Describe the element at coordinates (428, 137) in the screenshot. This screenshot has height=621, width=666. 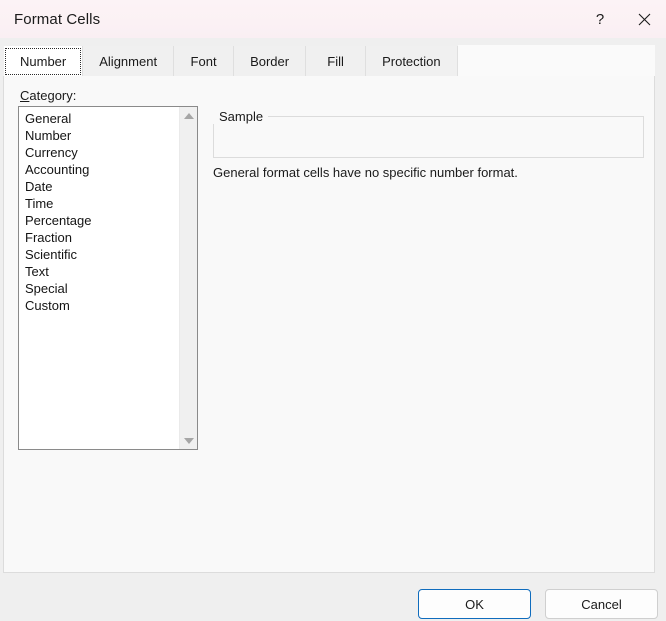
I see `sample-groupbox` at that location.